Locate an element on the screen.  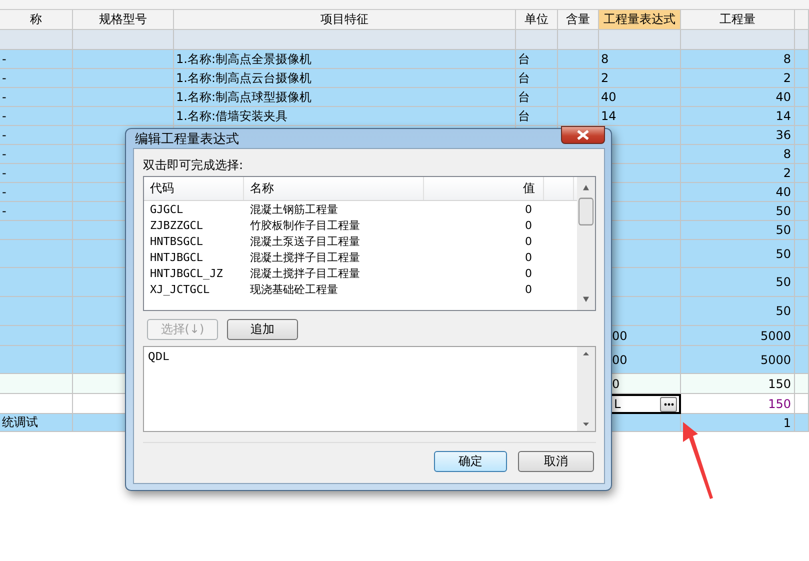
table-cell: 统调试 is located at coordinates (36, 423).